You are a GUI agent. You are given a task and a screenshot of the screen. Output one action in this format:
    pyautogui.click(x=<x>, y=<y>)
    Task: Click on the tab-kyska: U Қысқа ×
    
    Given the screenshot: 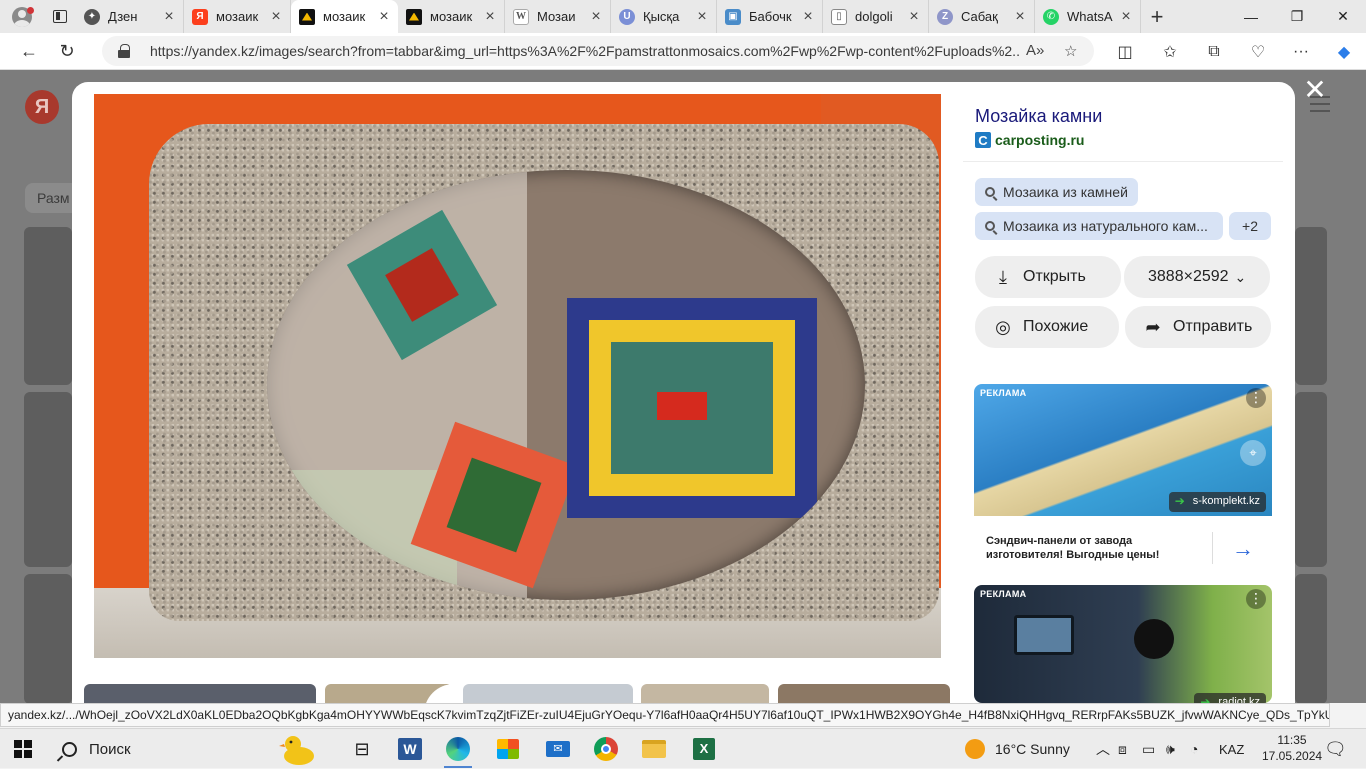 What is the action you would take?
    pyautogui.click(x=664, y=16)
    